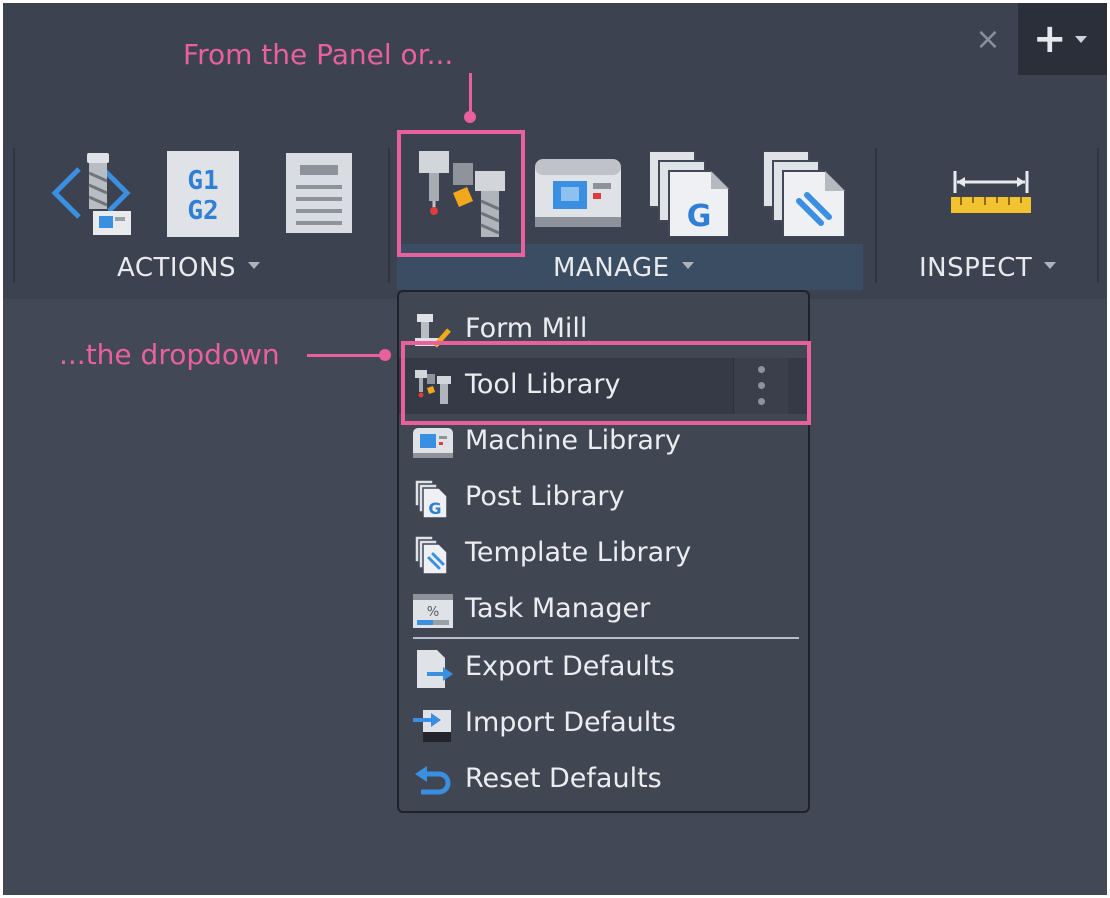 The height and width of the screenshot is (898, 1110). Describe the element at coordinates (434, 508) in the screenshot. I see `svg-text: G` at that location.